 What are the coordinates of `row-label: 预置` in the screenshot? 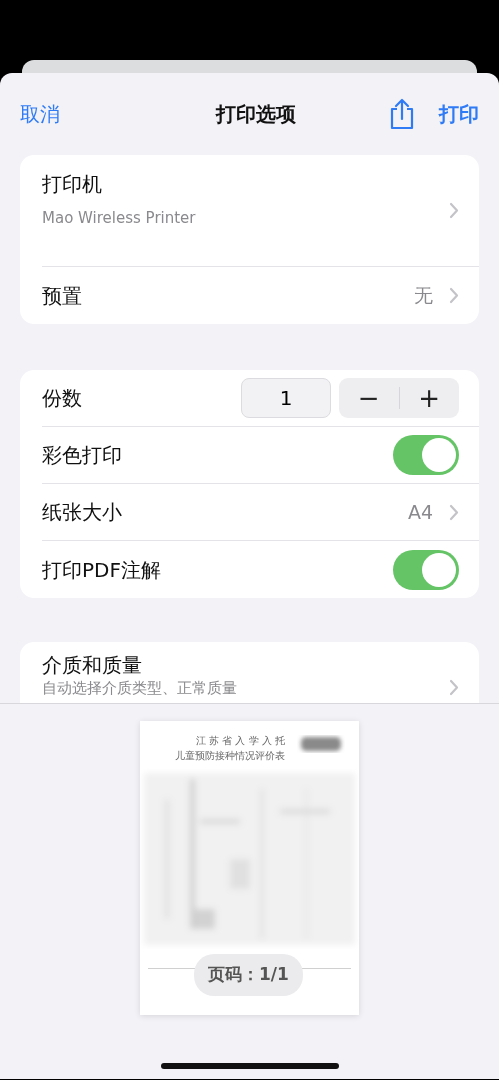 It's located at (62, 296).